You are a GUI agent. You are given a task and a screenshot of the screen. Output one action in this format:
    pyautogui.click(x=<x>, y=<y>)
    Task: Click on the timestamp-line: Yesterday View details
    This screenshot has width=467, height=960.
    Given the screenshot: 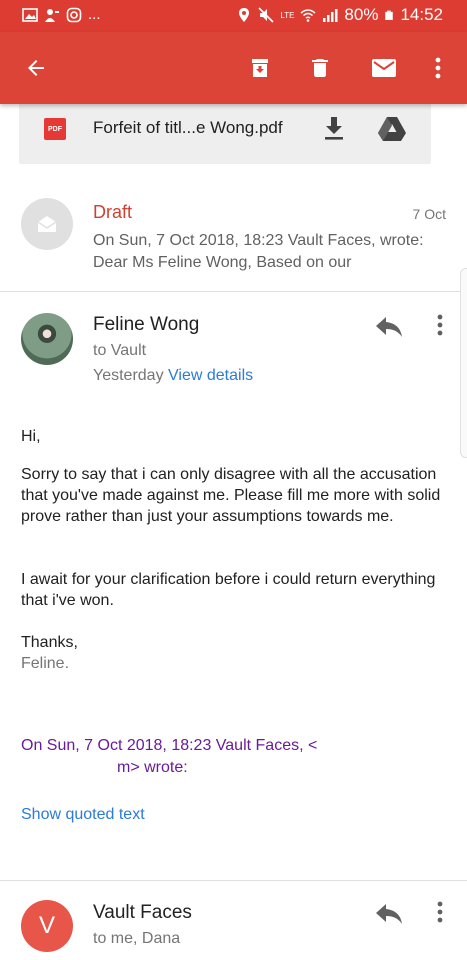 What is the action you would take?
    pyautogui.click(x=173, y=376)
    